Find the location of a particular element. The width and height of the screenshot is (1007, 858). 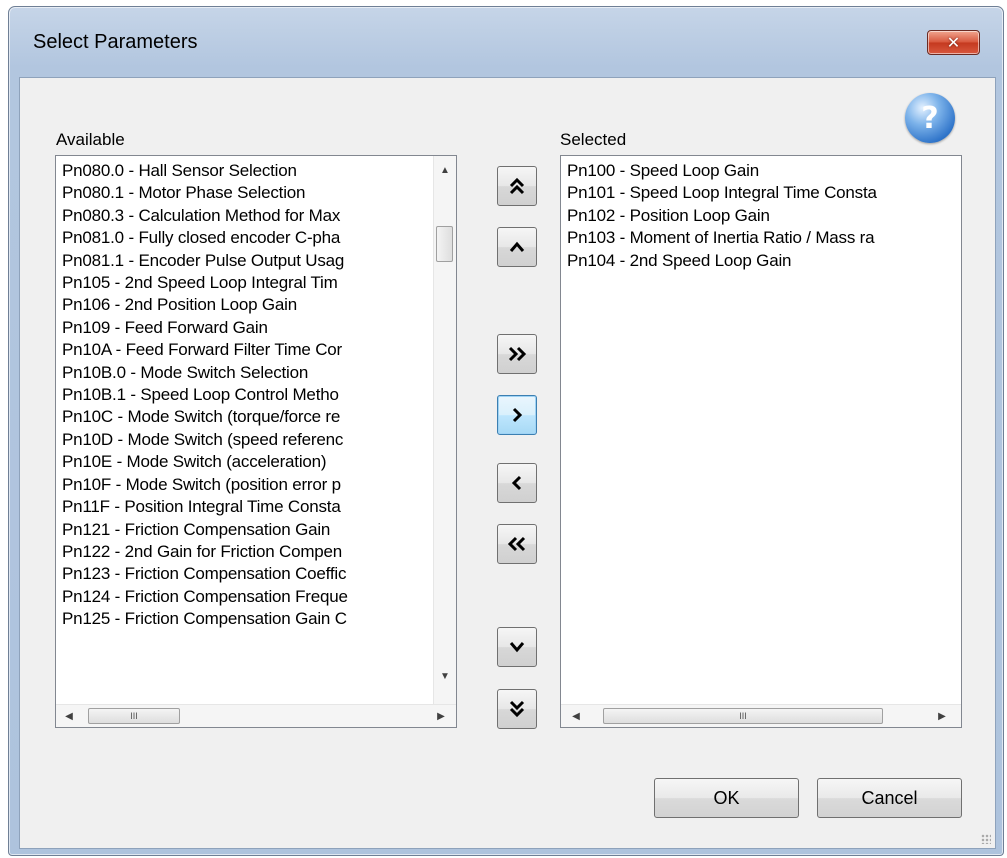

ok-button: OK is located at coordinates (726, 798).